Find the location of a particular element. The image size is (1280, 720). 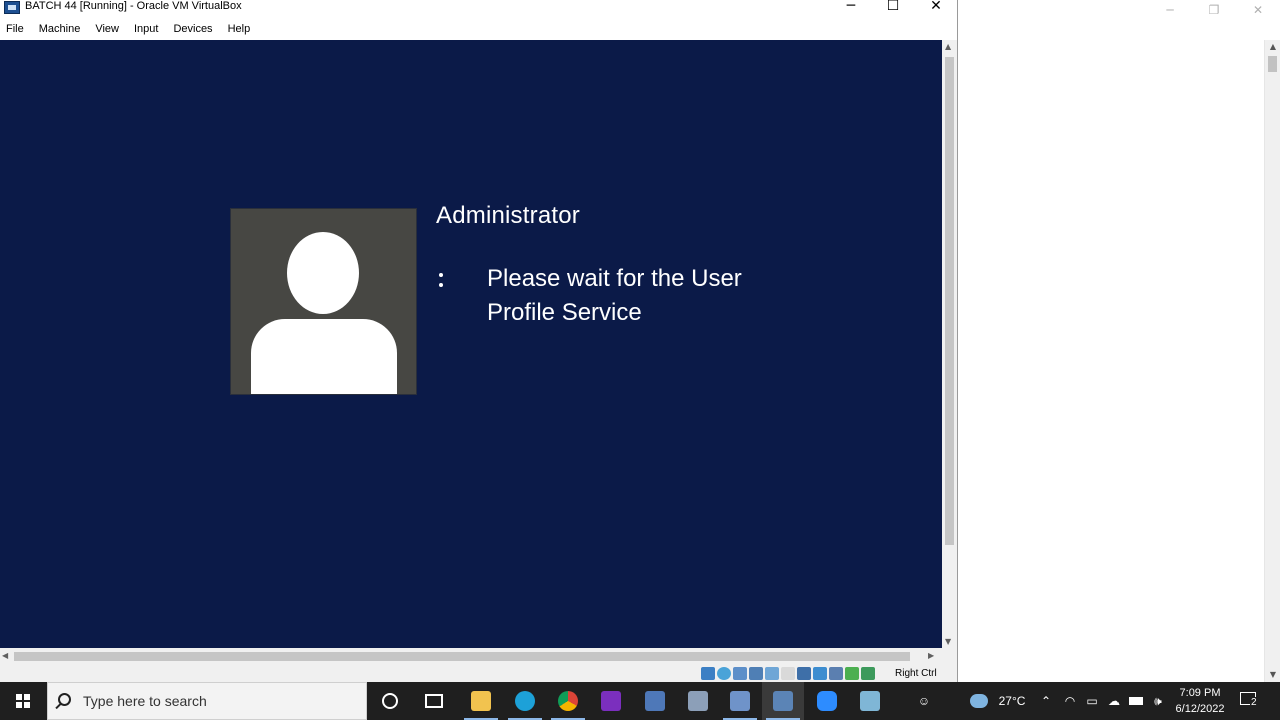

shared-folders-icon is located at coordinates (788, 673).